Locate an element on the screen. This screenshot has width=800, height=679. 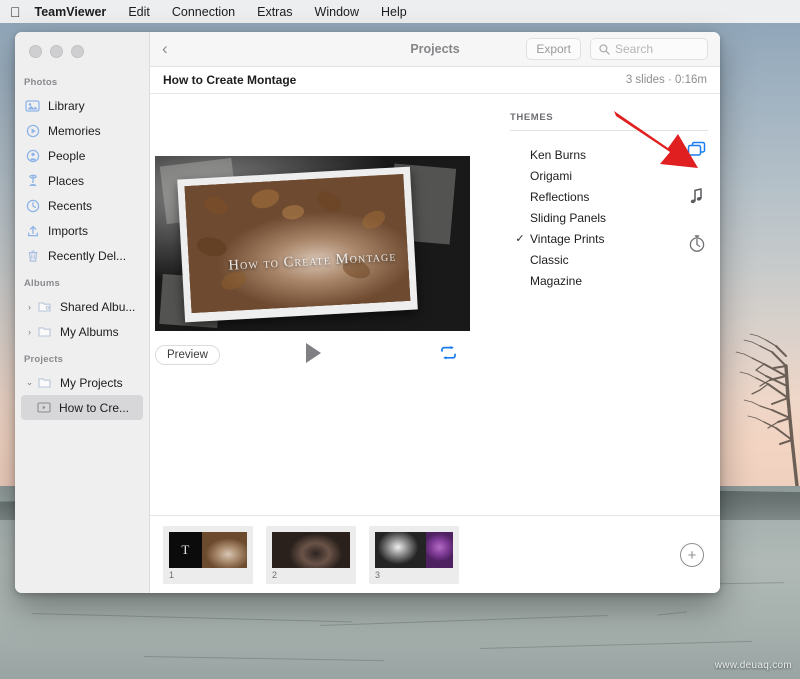
sidebar-item-label: Recents is located at coordinates (70, 205).